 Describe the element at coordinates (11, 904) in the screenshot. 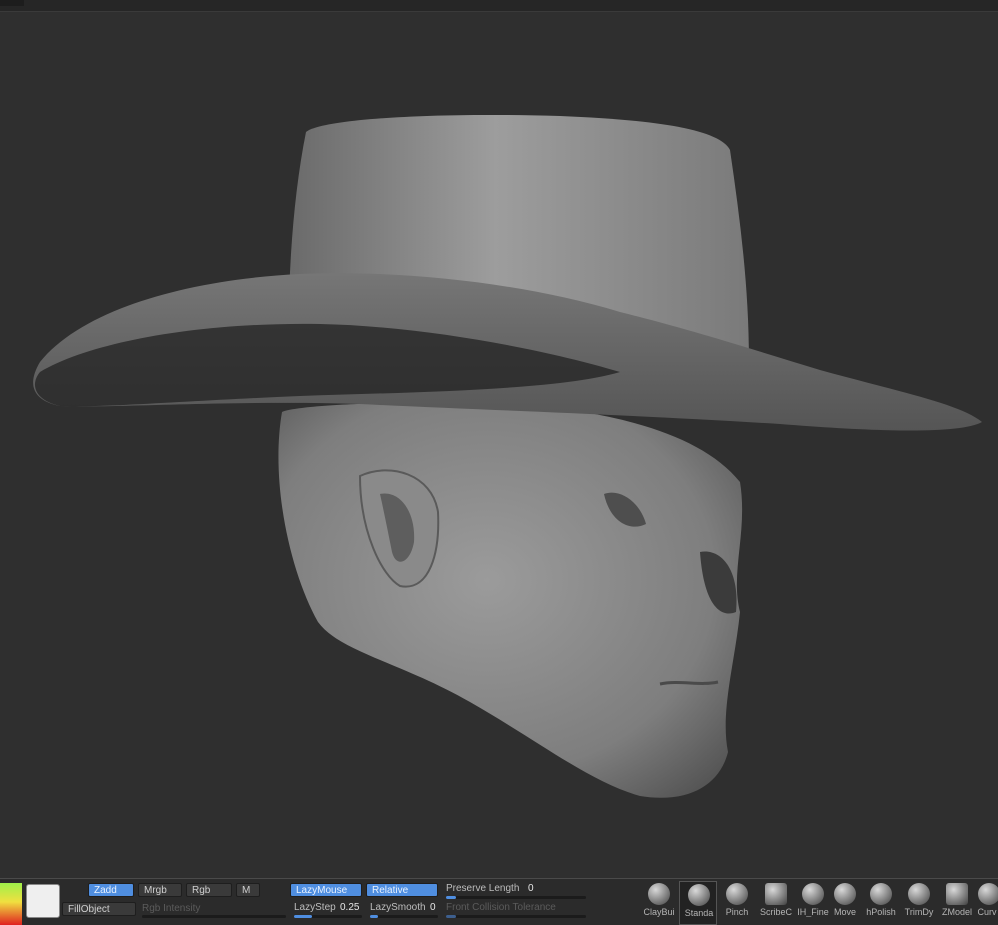

I see `main-color-swatch` at that location.